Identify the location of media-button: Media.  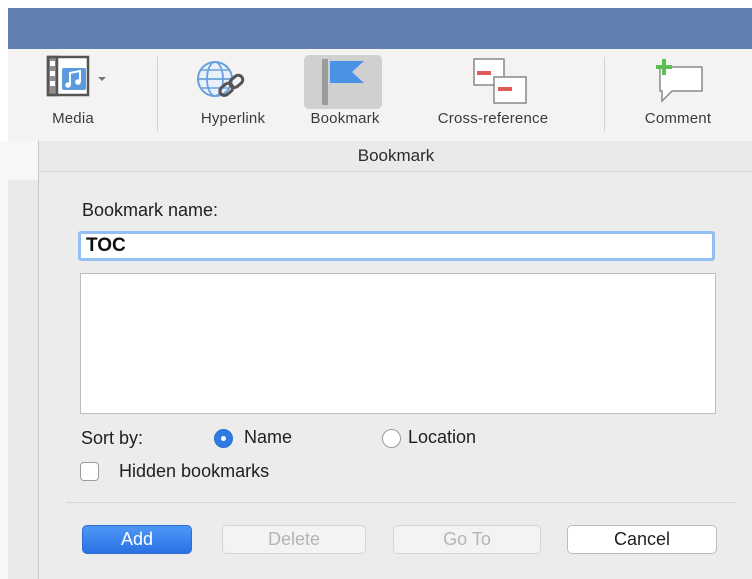
(73, 95).